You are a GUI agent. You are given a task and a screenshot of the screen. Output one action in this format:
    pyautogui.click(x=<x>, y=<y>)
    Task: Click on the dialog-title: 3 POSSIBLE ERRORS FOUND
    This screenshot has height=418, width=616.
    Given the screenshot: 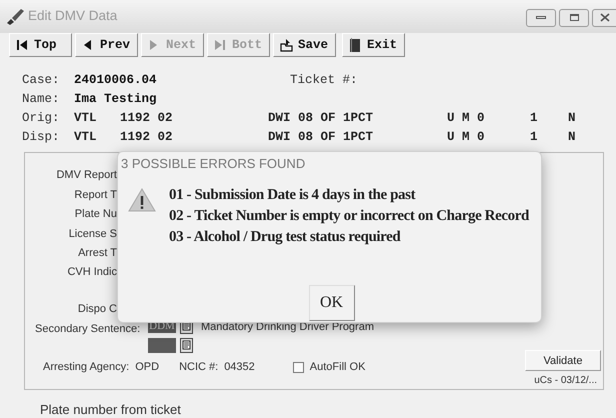 What is the action you would take?
    pyautogui.click(x=213, y=164)
    